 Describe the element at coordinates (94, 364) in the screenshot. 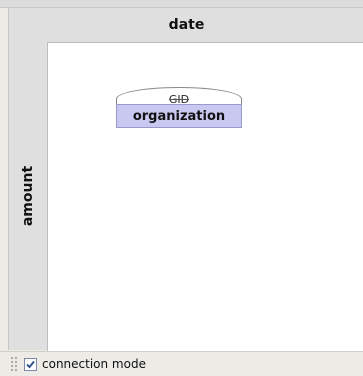

I see `connection-mode-label: connection mode` at that location.